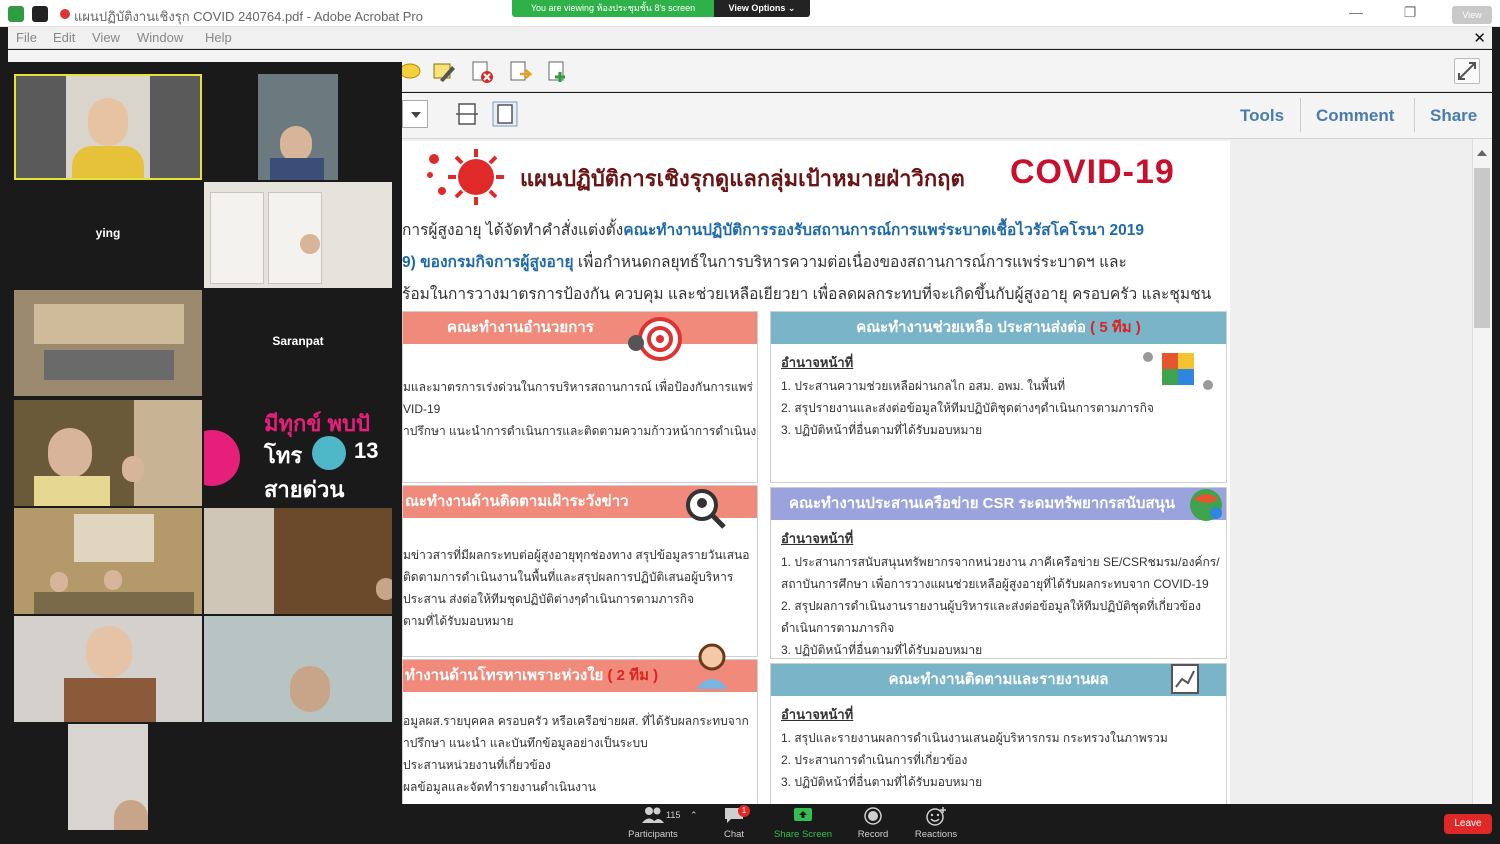  What do you see at coordinates (283, 455) in the screenshot?
I see `hotline-text-b: โทร` at bounding box center [283, 455].